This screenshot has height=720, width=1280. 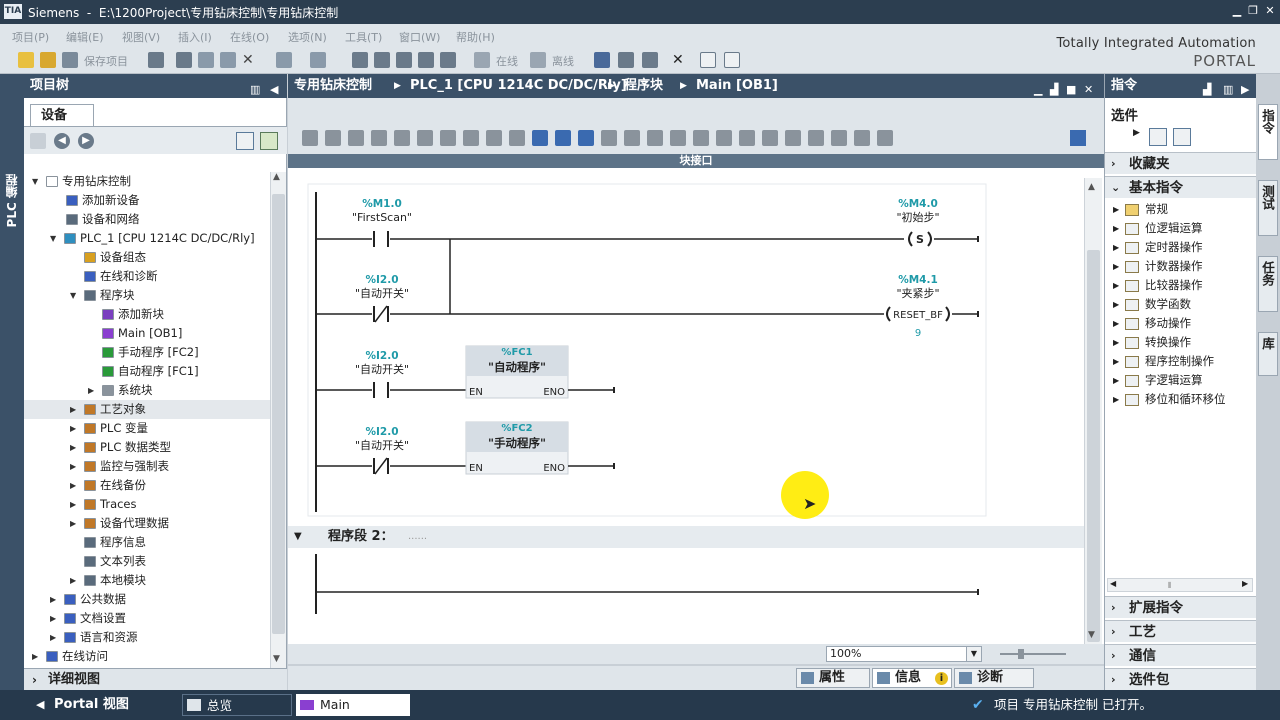 What do you see at coordinates (563, 61) in the screenshot?
I see `go-offline-label: 离线` at bounding box center [563, 61].